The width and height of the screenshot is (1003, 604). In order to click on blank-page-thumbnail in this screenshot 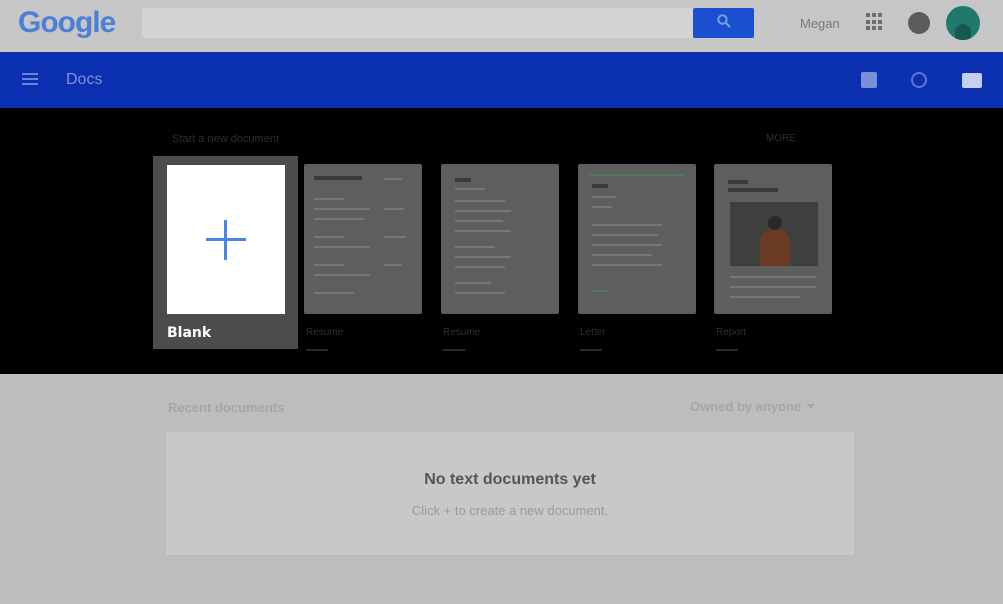, I will do `click(226, 239)`.